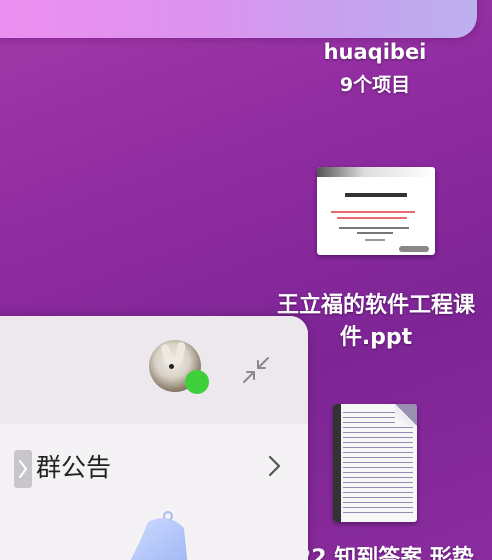 Image resolution: width=492 pixels, height=560 pixels. Describe the element at coordinates (394, 550) in the screenshot. I see `doc-file-name-label: 22 知到答案 形势` at that location.